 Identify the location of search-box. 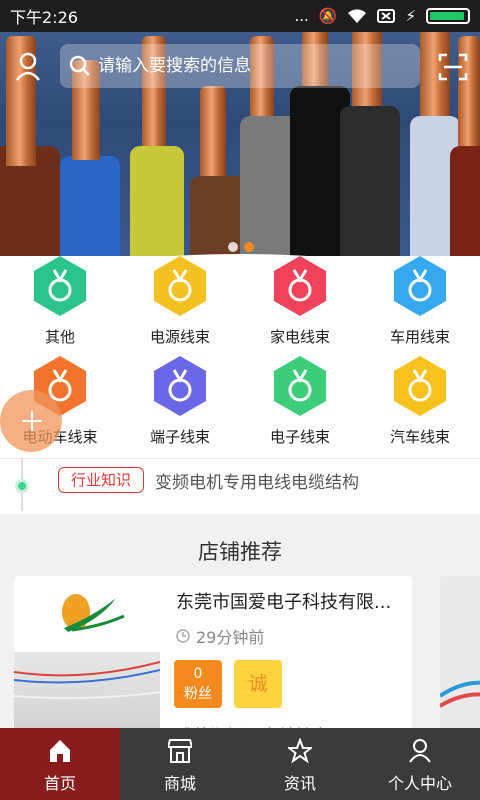
(240, 66).